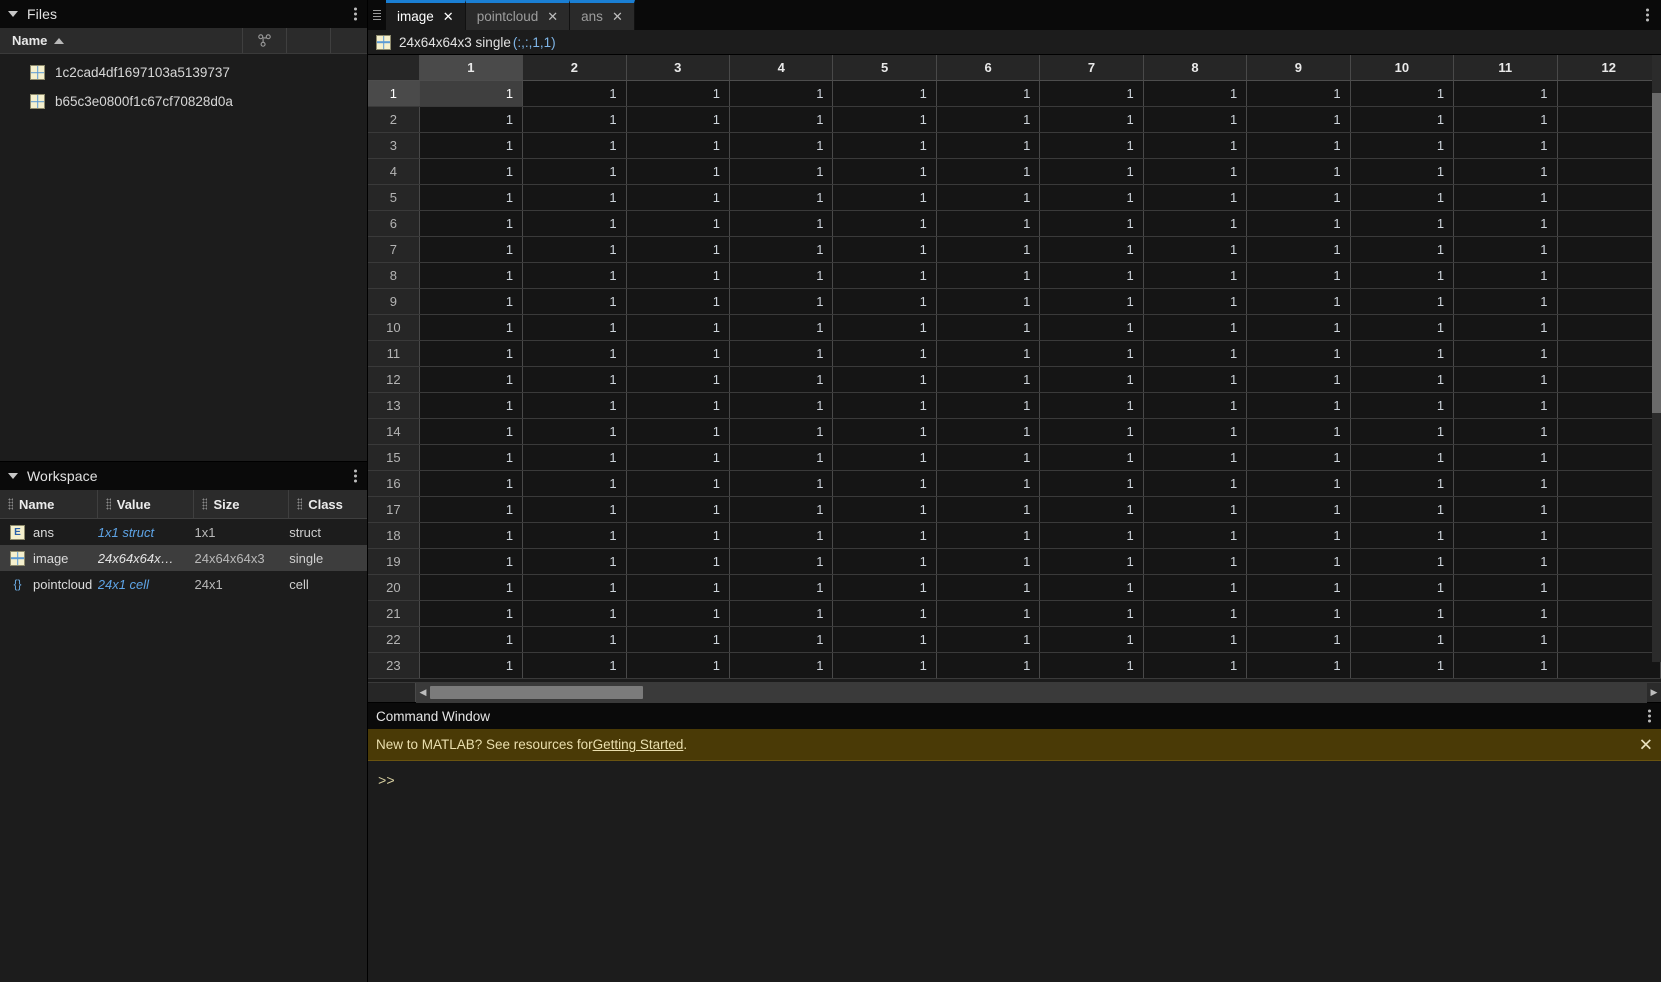 This screenshot has width=1661, height=982. Describe the element at coordinates (1656, 358) in the screenshot. I see `grid-vertical-scrollbar` at that location.